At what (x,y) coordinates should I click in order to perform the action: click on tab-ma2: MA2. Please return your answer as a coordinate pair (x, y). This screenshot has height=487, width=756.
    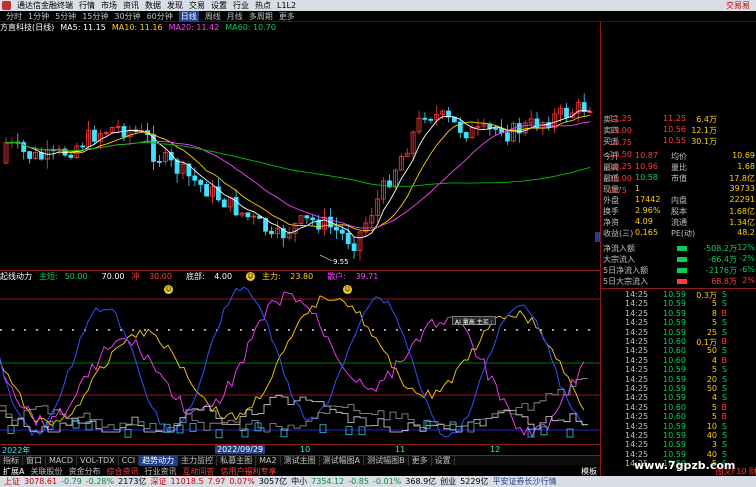
    Looking at the image, I should click on (268, 460).